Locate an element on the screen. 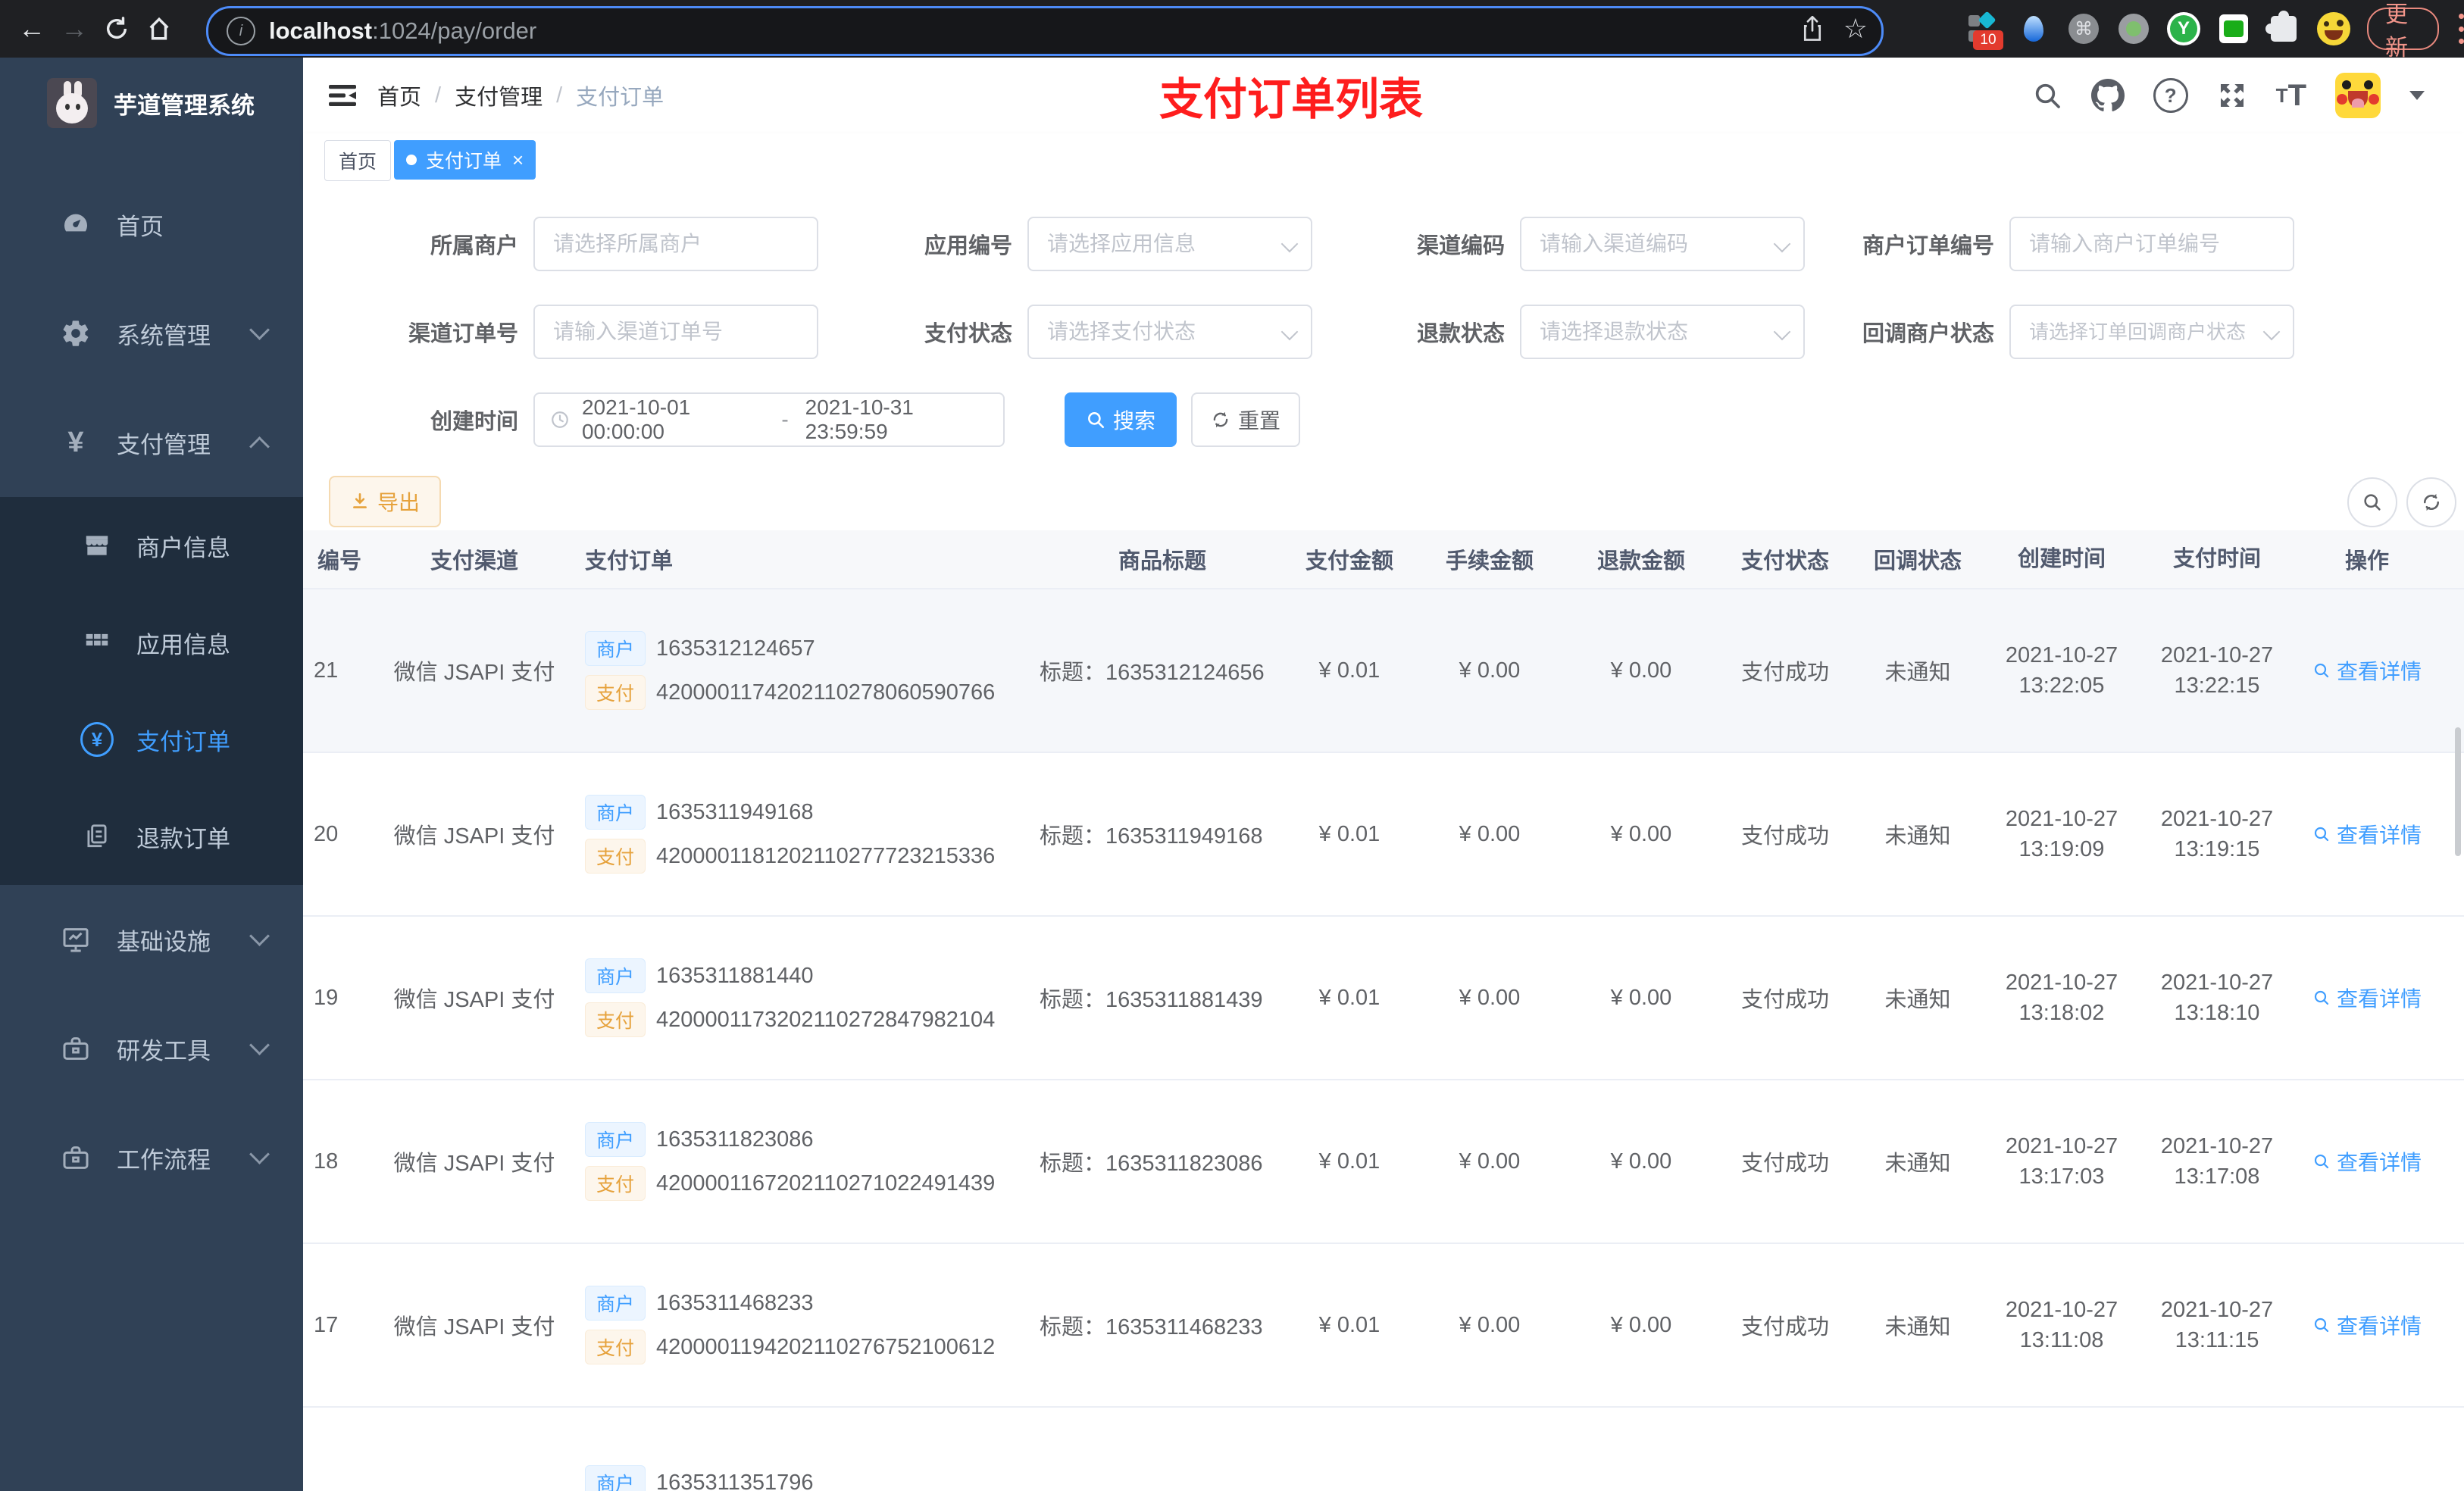 This screenshot has height=1491, width=2464. bookmark-star-icon: ☆ is located at coordinates (1855, 29).